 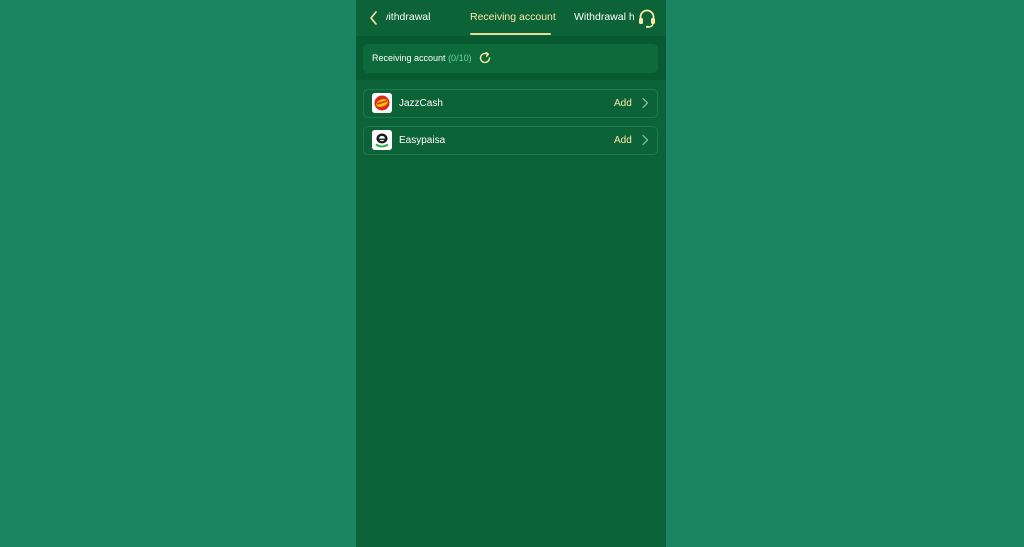 What do you see at coordinates (510, 103) in the screenshot?
I see `account-row-jazzcash: JazzCash Add` at bounding box center [510, 103].